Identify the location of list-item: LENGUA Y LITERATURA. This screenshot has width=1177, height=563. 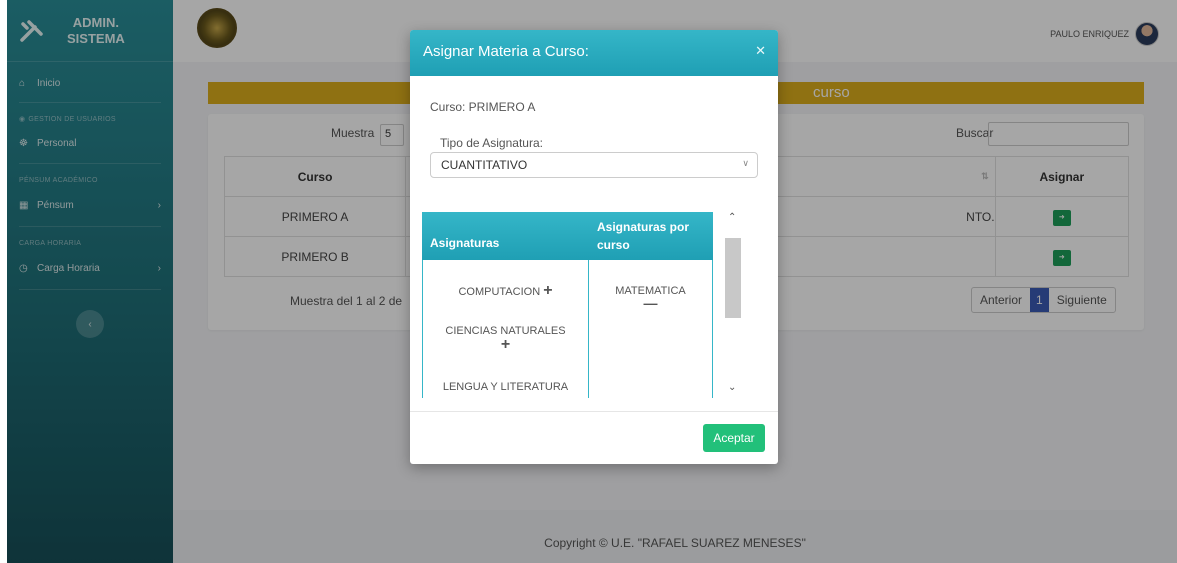
(505, 387).